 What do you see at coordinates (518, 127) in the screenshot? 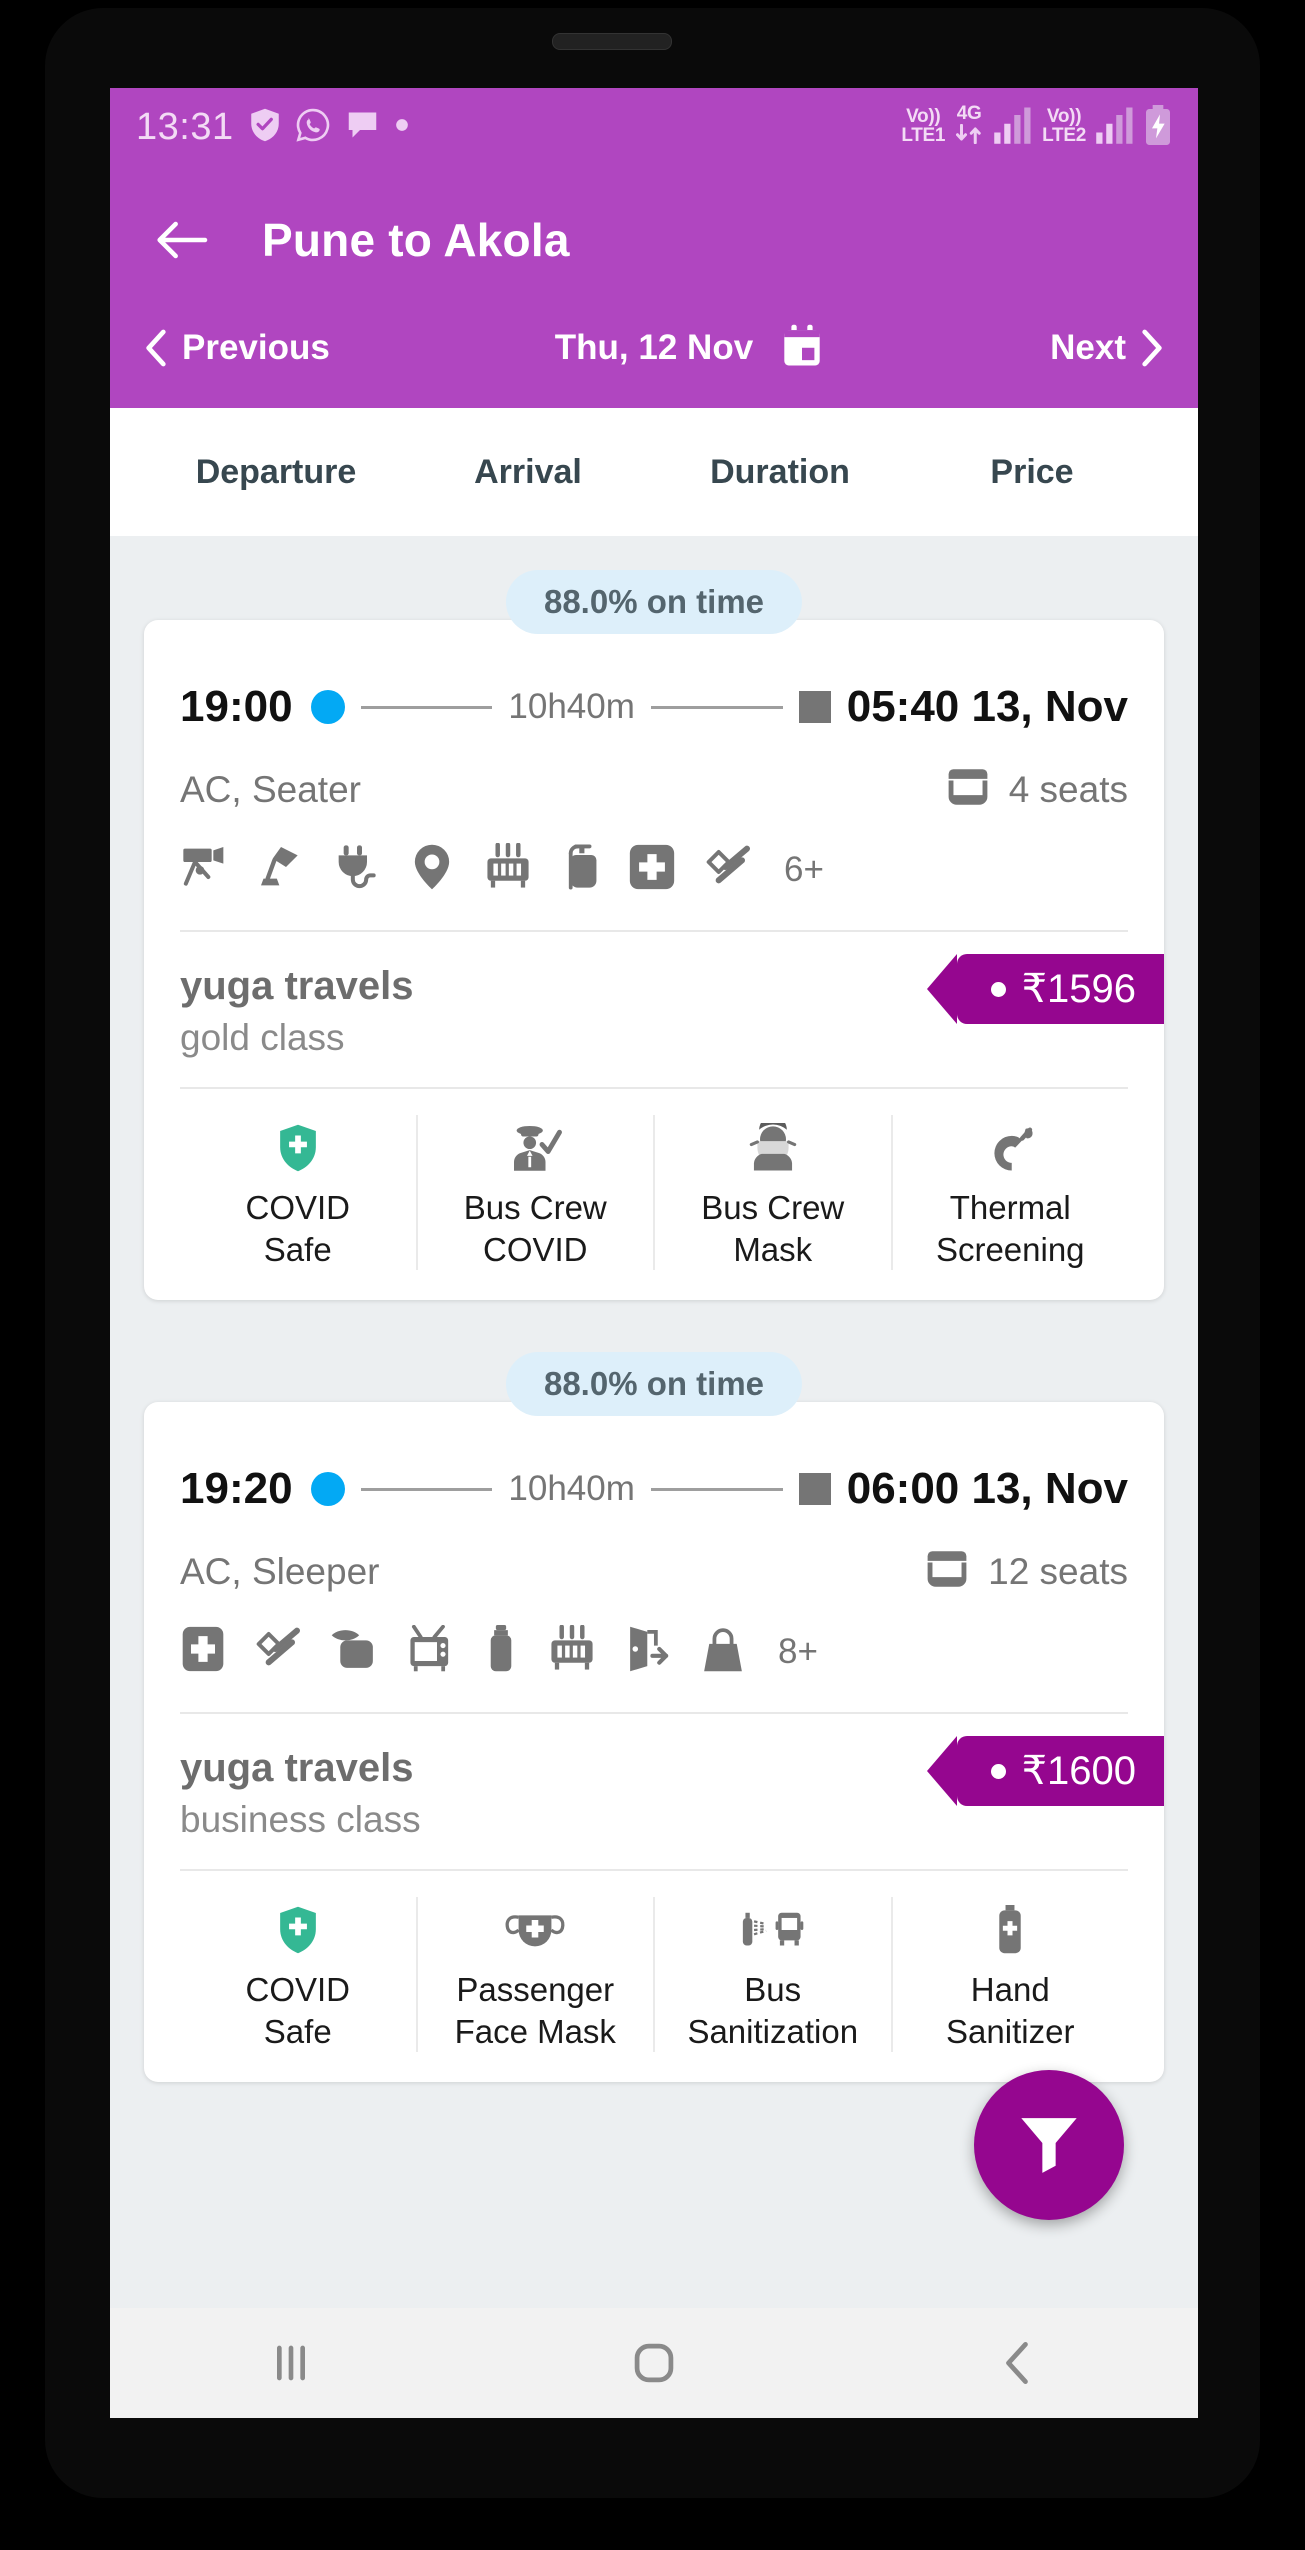
I see `status-bar-left: 13:31` at bounding box center [518, 127].